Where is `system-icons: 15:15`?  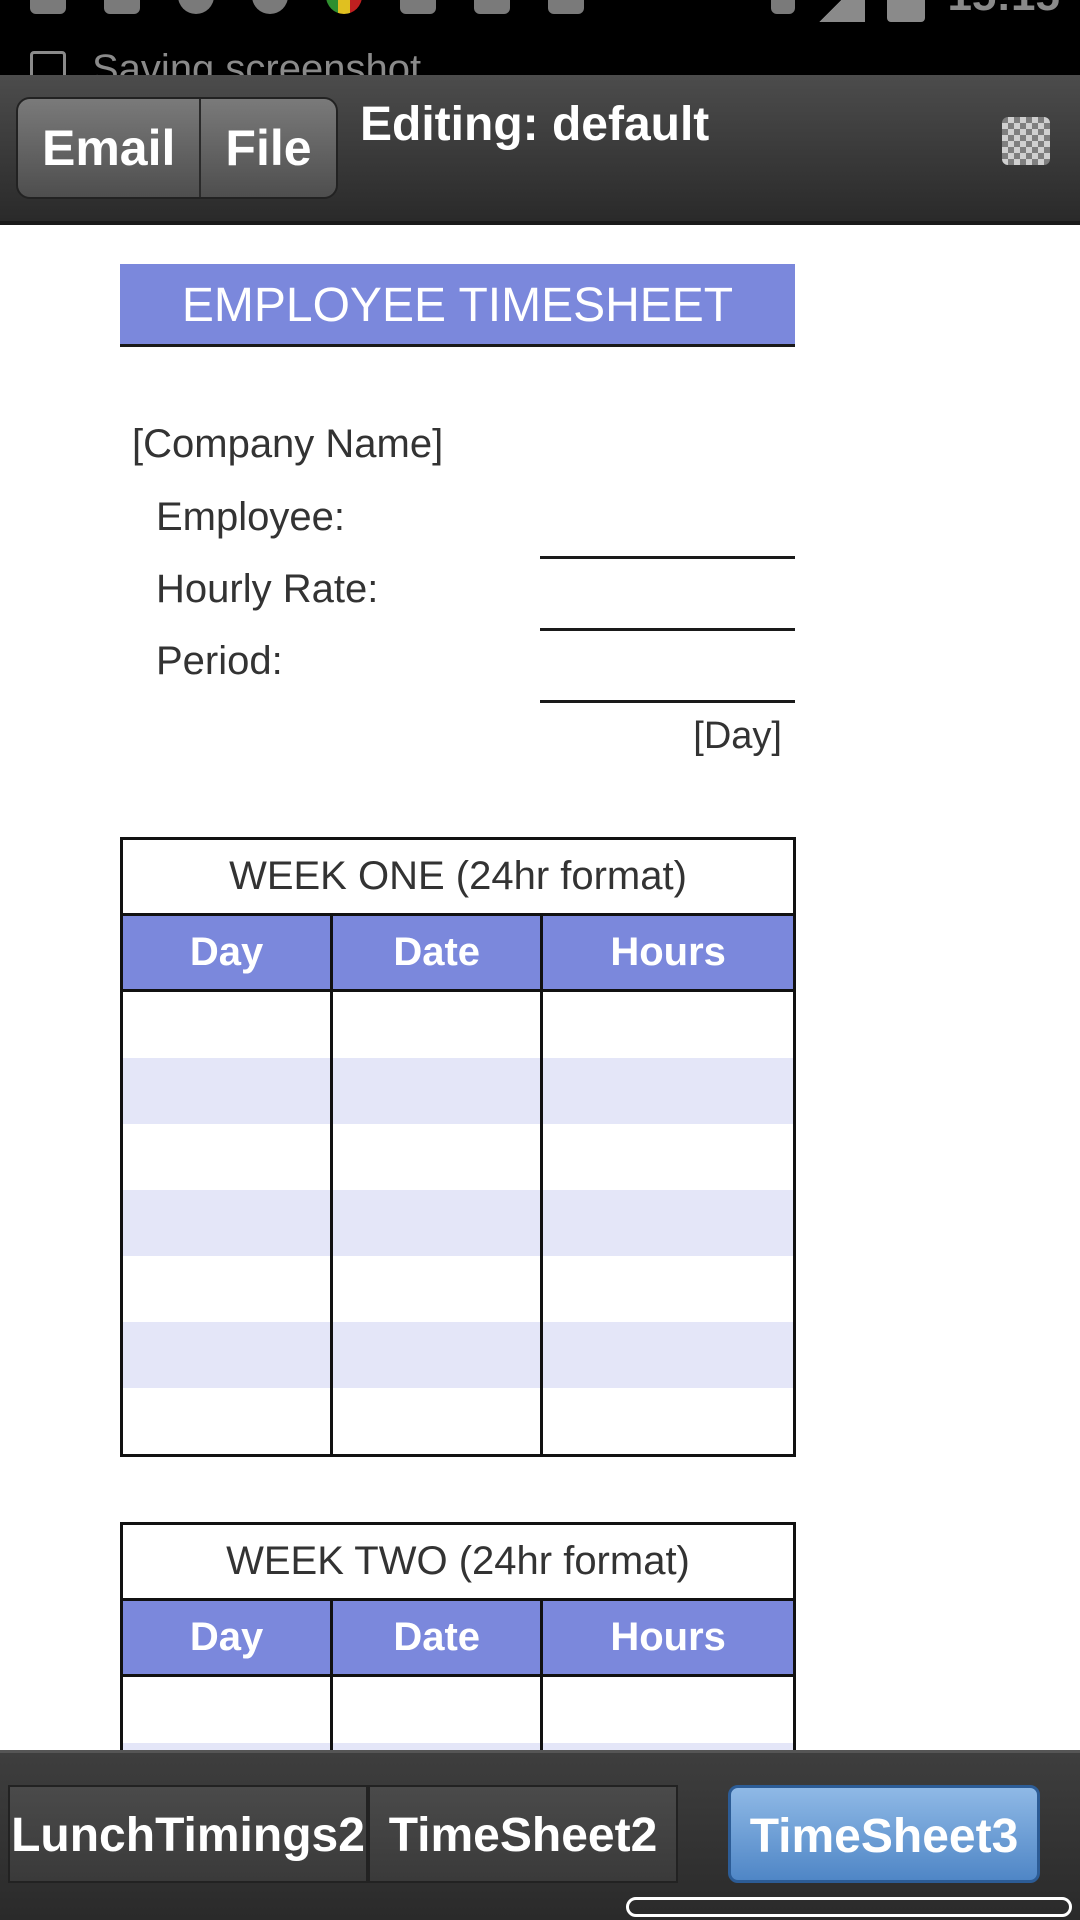
system-icons: 15:15 is located at coordinates (915, 11).